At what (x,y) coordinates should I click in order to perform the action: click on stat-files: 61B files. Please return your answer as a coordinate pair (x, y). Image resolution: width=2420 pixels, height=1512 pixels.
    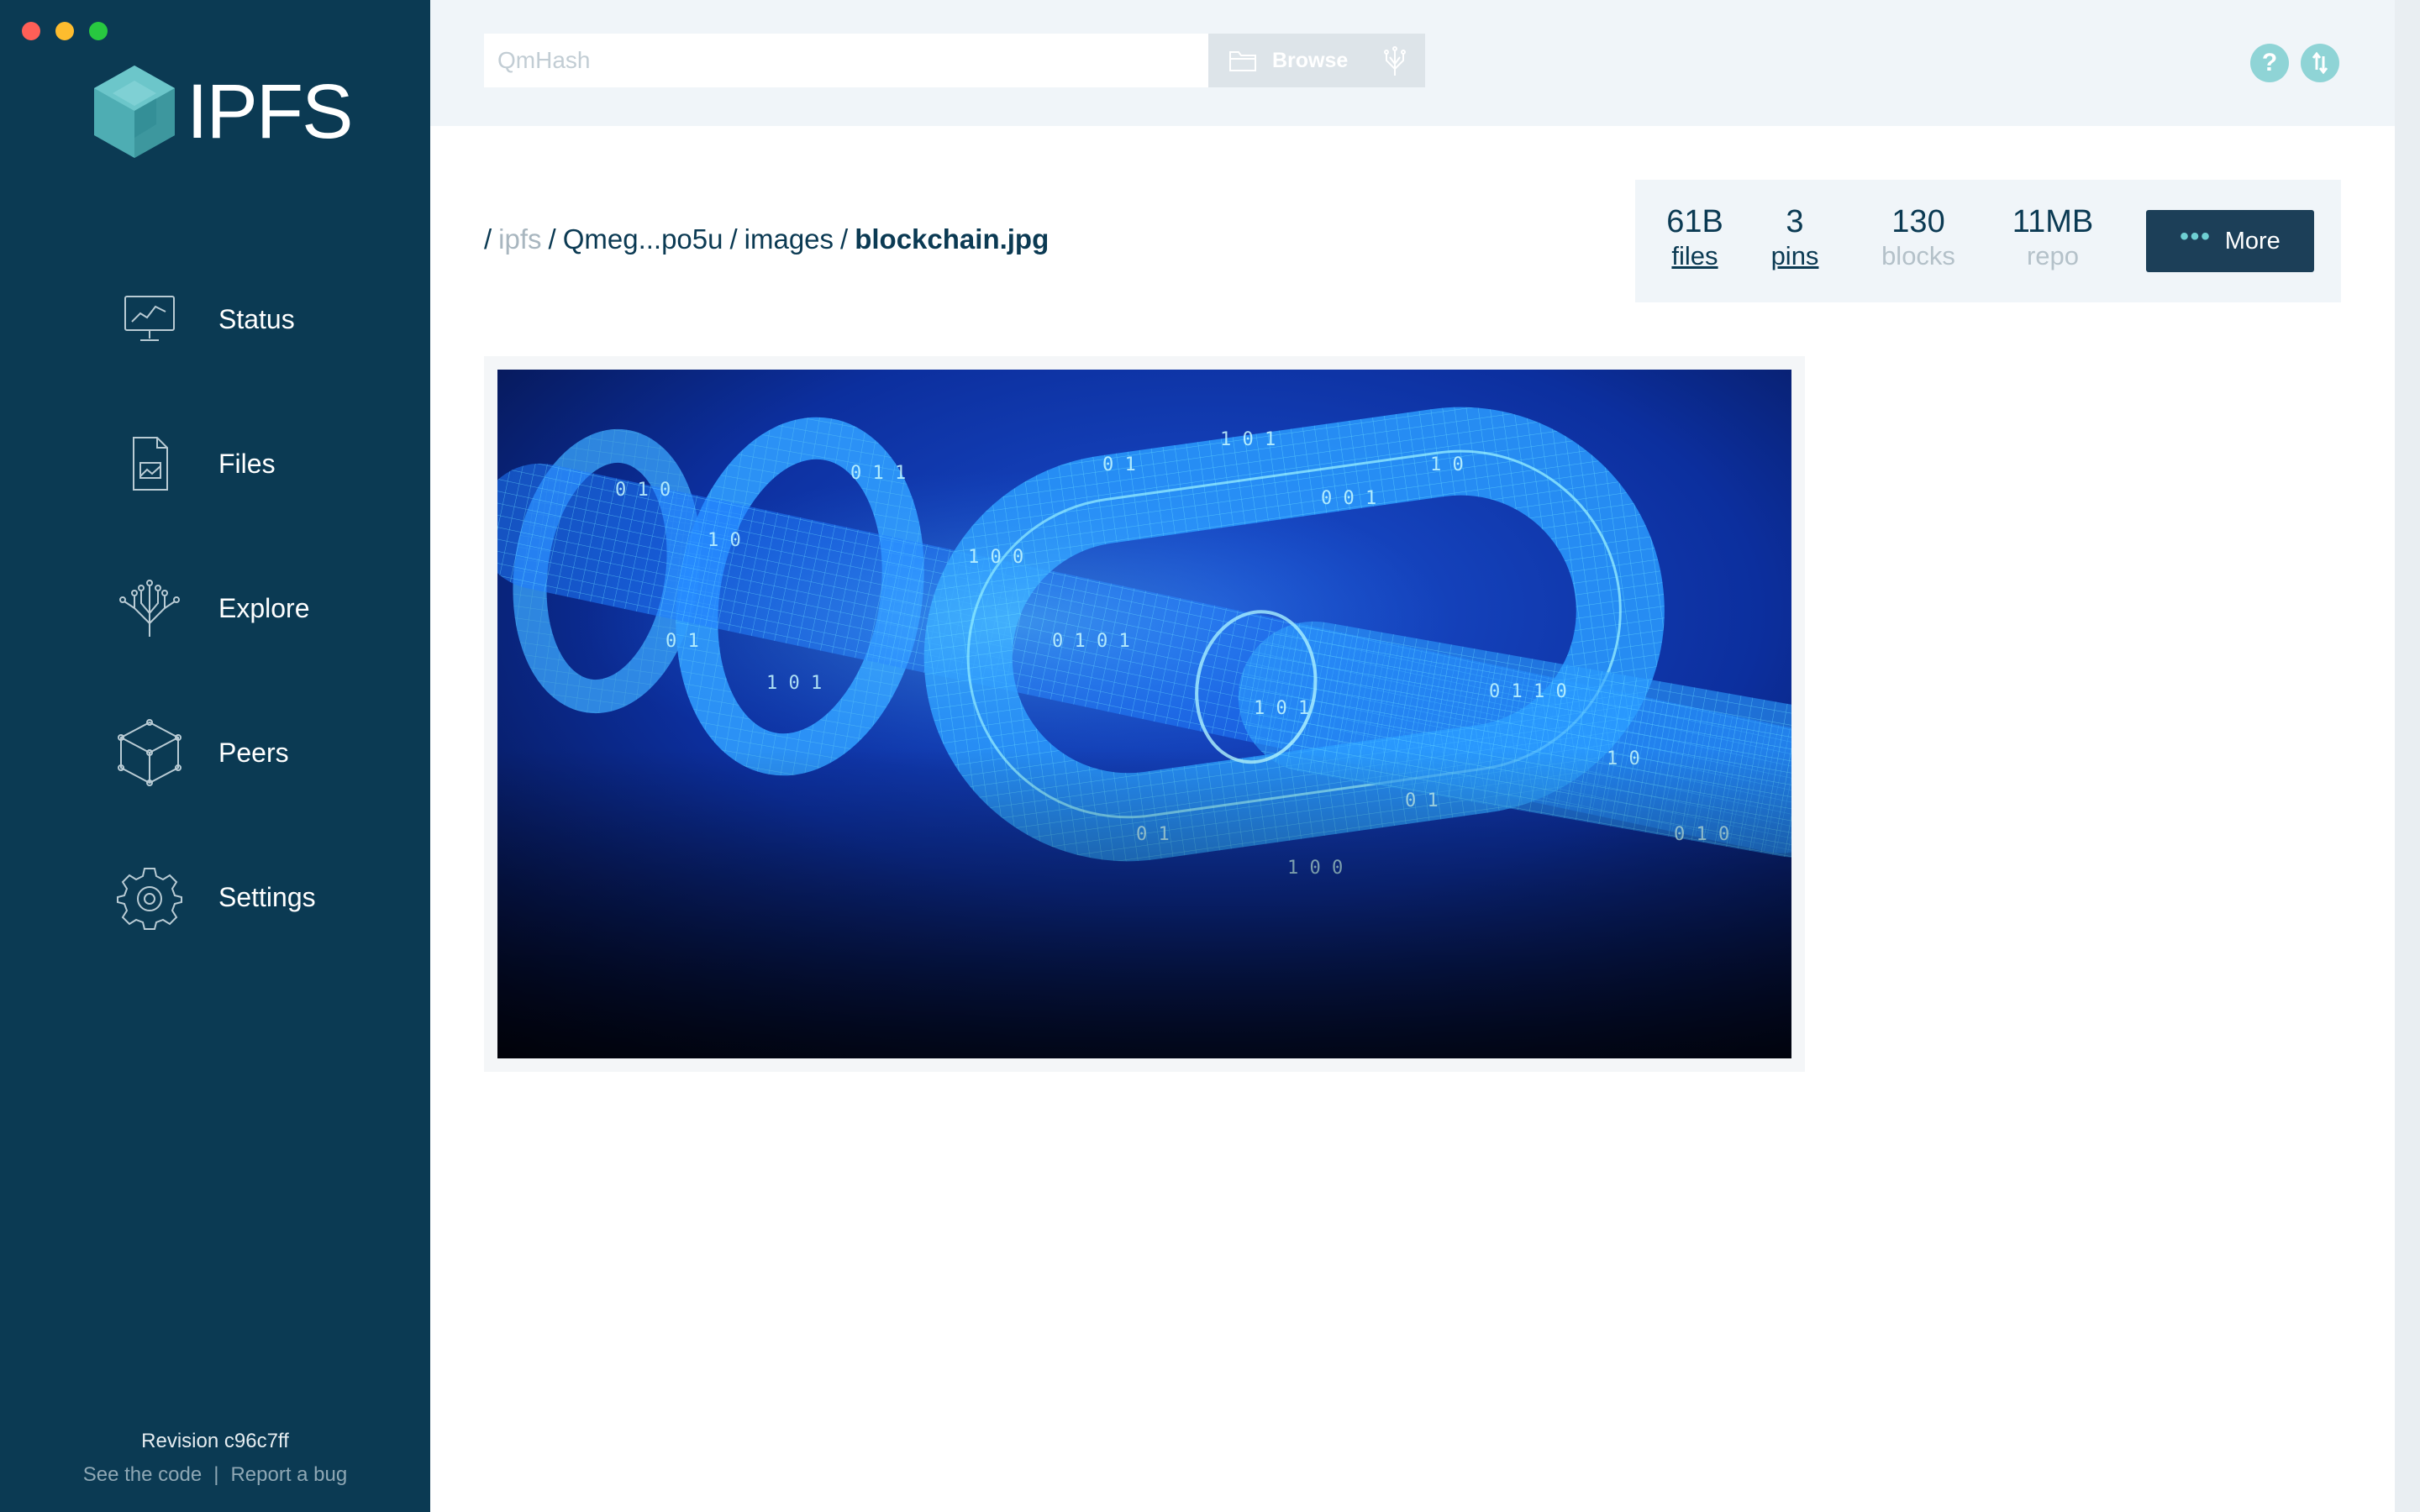
    Looking at the image, I should click on (1694, 237).